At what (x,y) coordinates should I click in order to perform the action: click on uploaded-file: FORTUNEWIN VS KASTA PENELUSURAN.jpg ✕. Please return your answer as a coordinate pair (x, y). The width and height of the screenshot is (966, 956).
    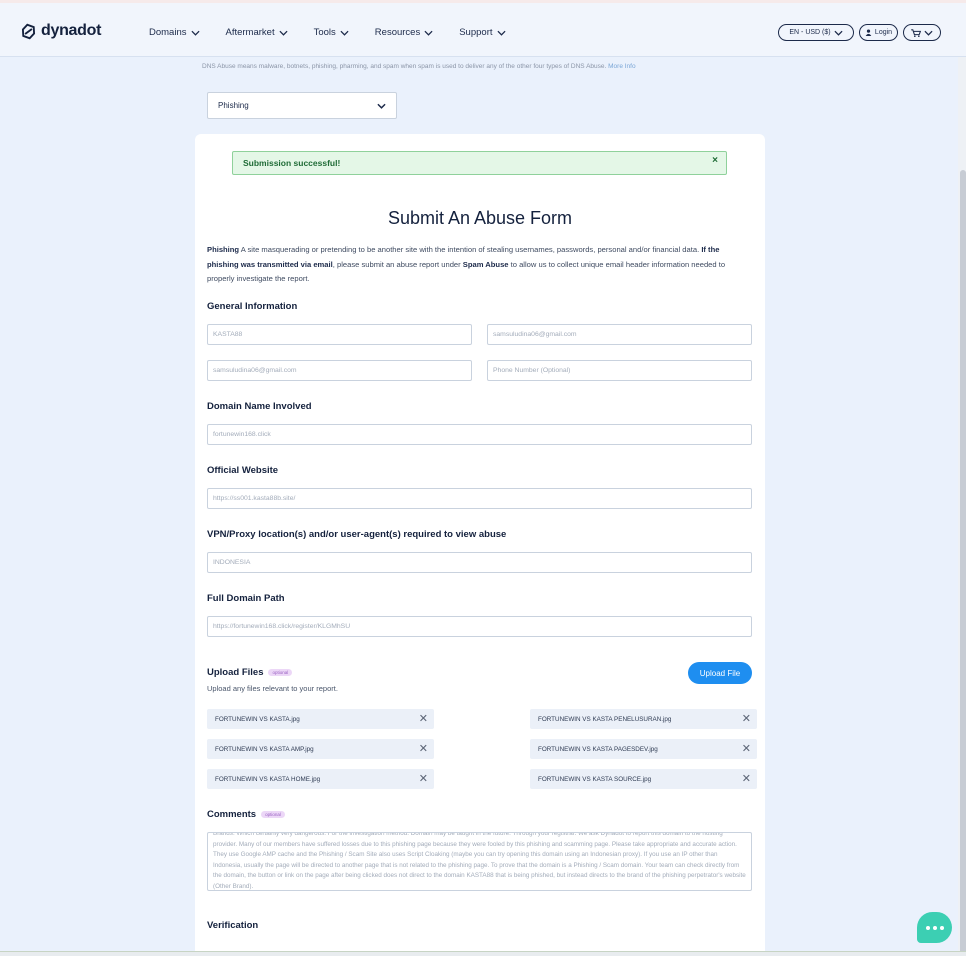
    Looking at the image, I should click on (643, 719).